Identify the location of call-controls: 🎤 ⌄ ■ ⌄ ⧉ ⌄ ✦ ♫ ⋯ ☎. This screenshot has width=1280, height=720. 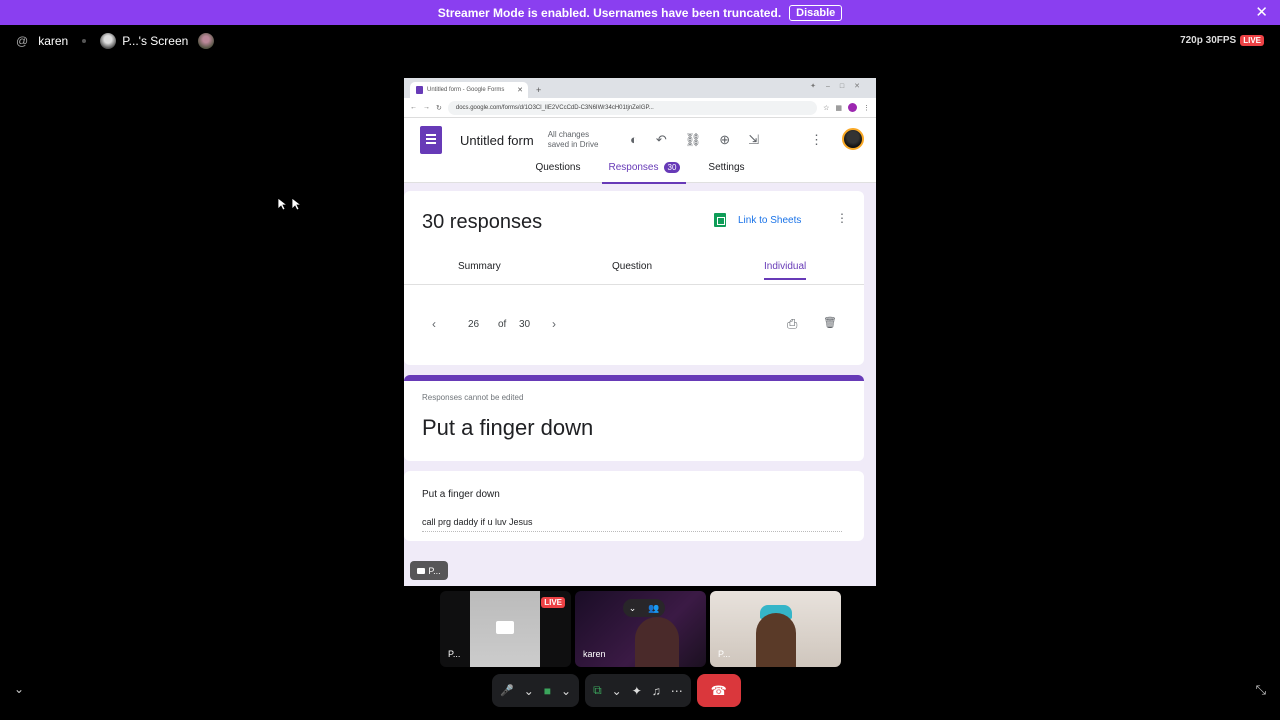
(616, 690).